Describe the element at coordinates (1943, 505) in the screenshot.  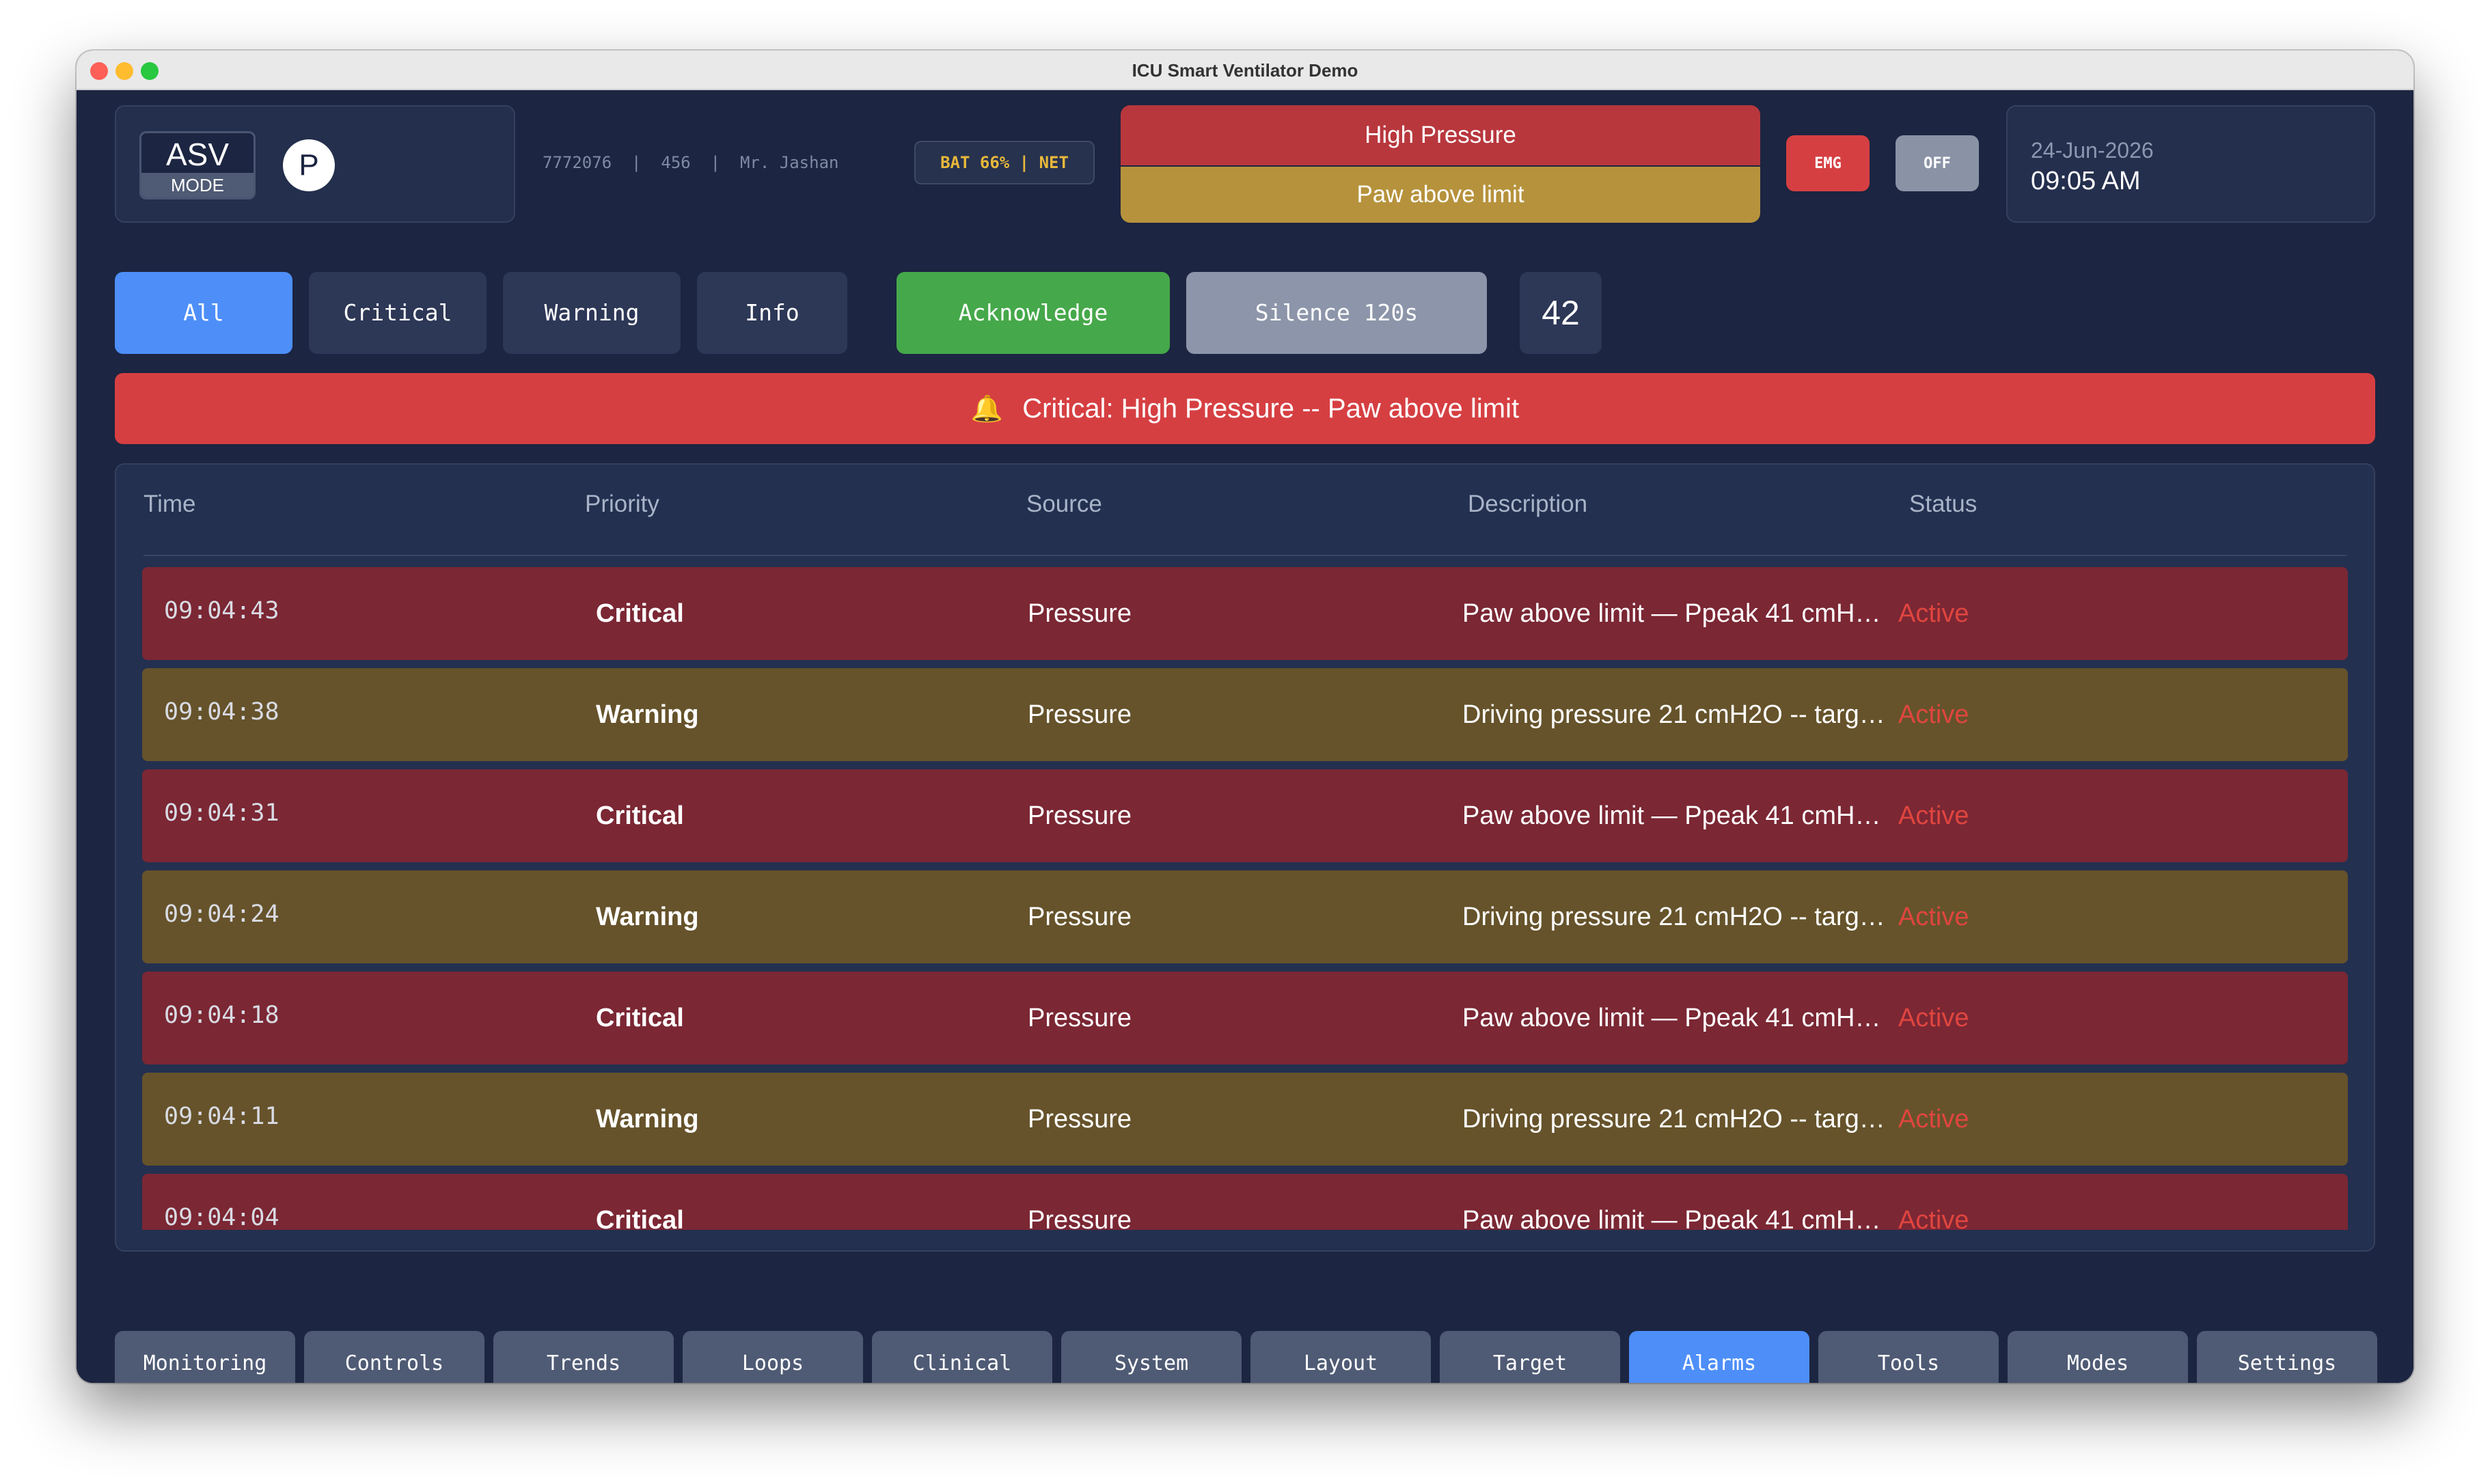
I see `column-header-status: Status` at that location.